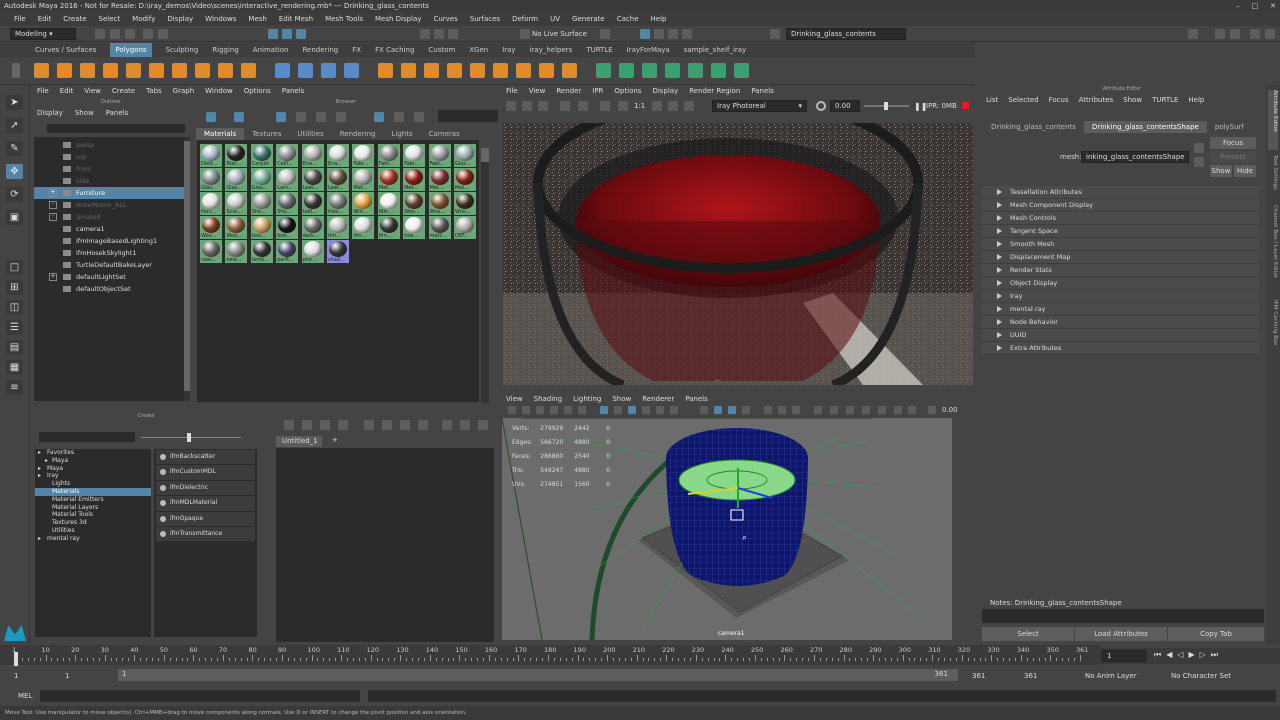 The width and height of the screenshot is (1280, 720). What do you see at coordinates (588, 19) in the screenshot?
I see `menu-generate: Generate` at bounding box center [588, 19].